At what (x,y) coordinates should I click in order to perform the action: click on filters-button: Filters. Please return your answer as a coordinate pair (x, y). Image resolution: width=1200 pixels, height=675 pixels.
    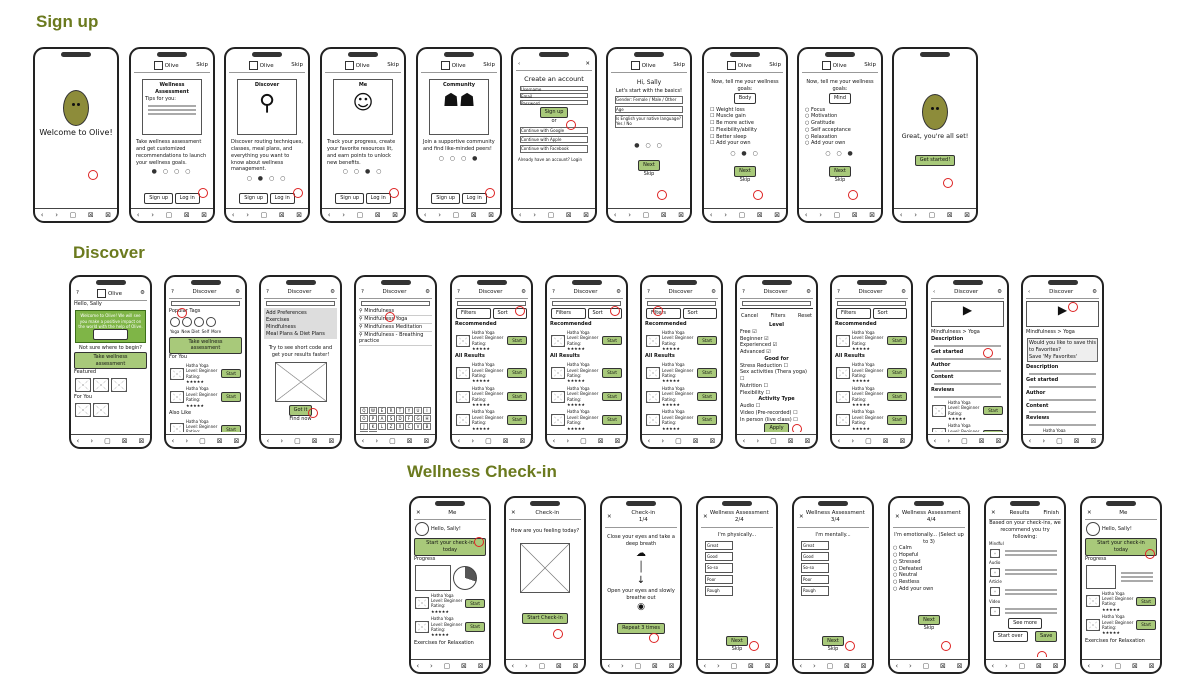
    Looking at the image, I should click on (568, 314).